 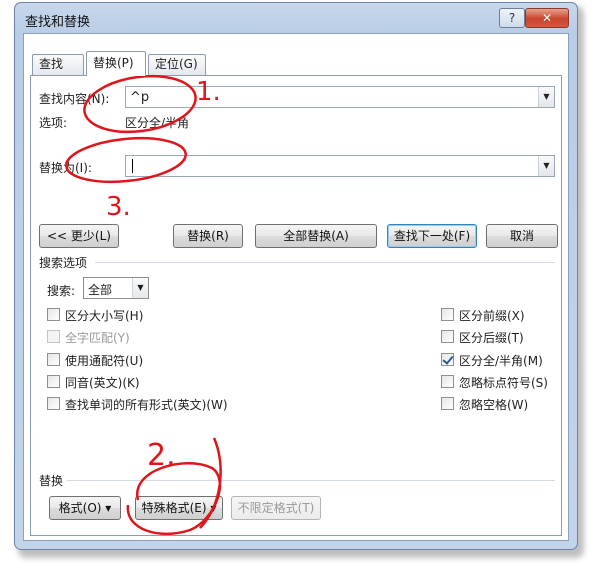 I want to click on tab-find: 查找(D), so click(x=58, y=72).